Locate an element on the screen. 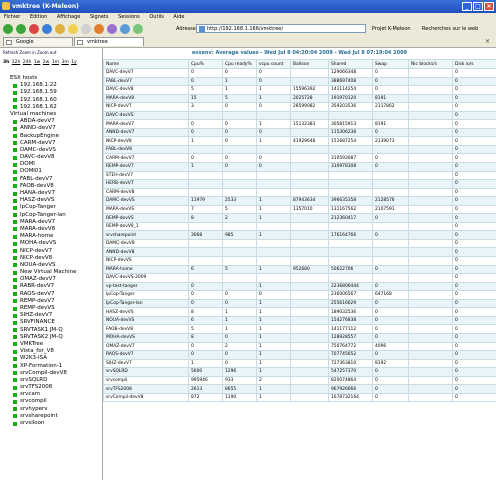 This screenshot has width=496, height=480. menu-signets: Signets is located at coordinates (99, 17).